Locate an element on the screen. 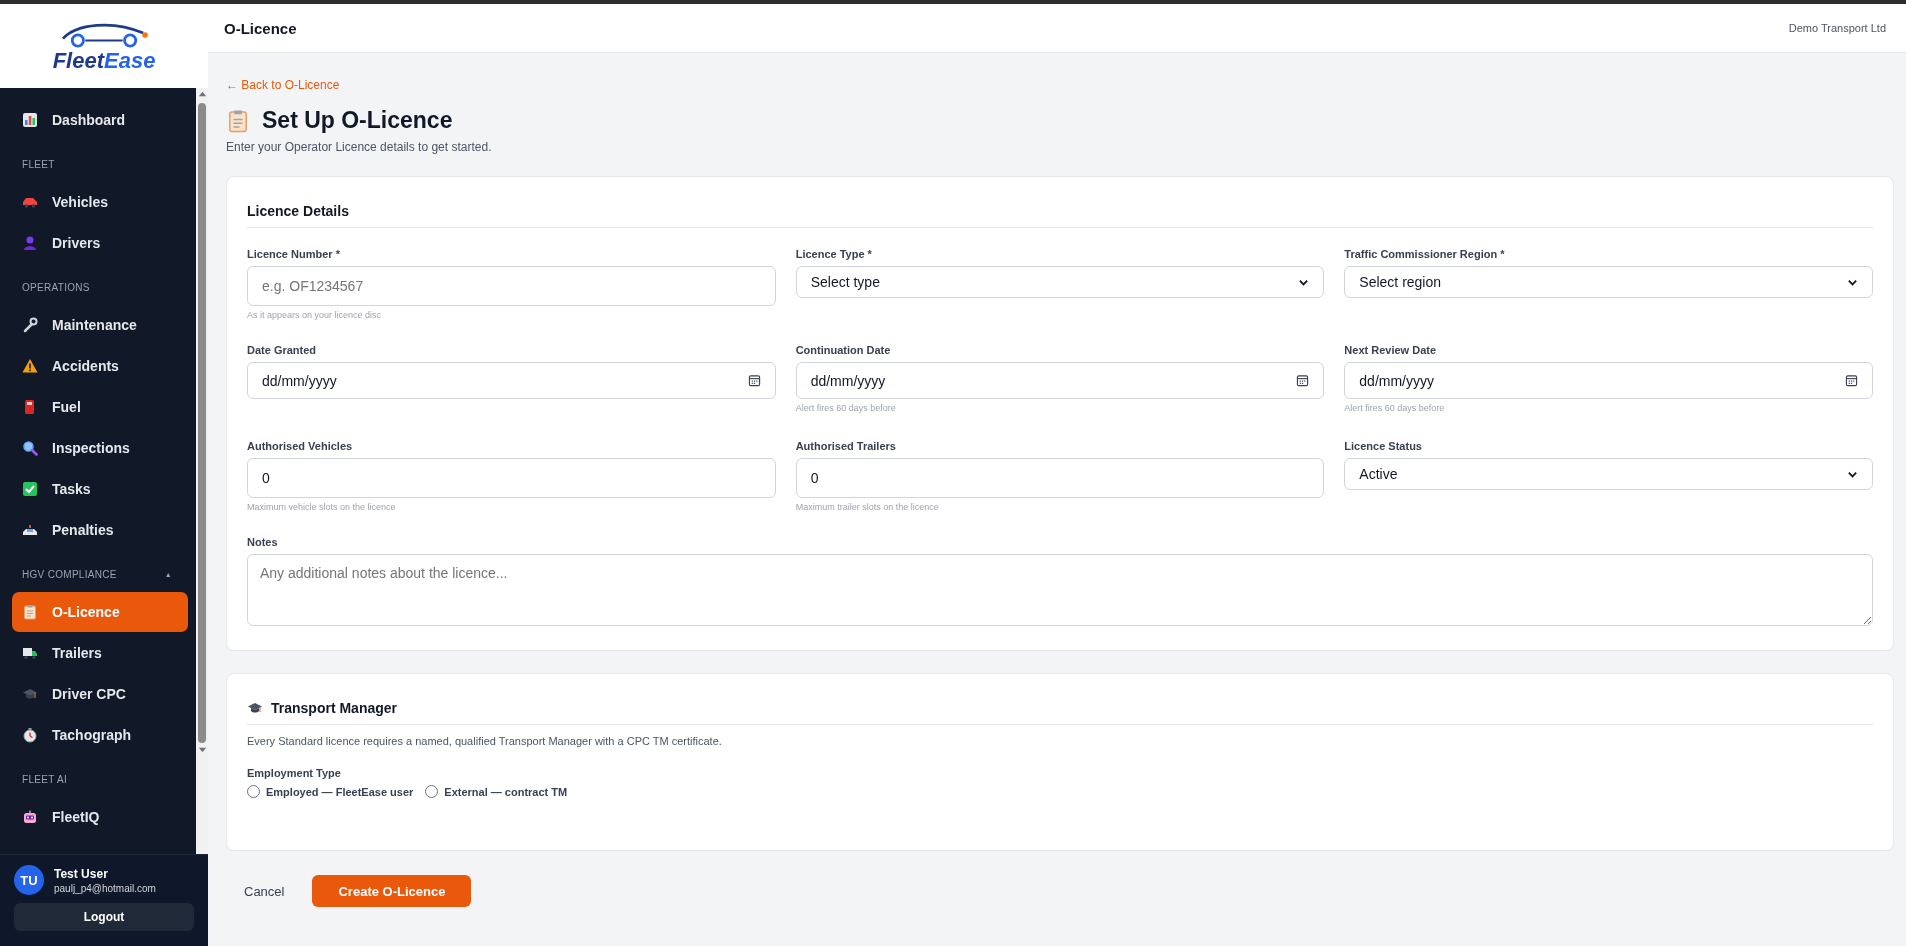 The width and height of the screenshot is (1906, 946). field-label: Date Granted is located at coordinates (282, 350).